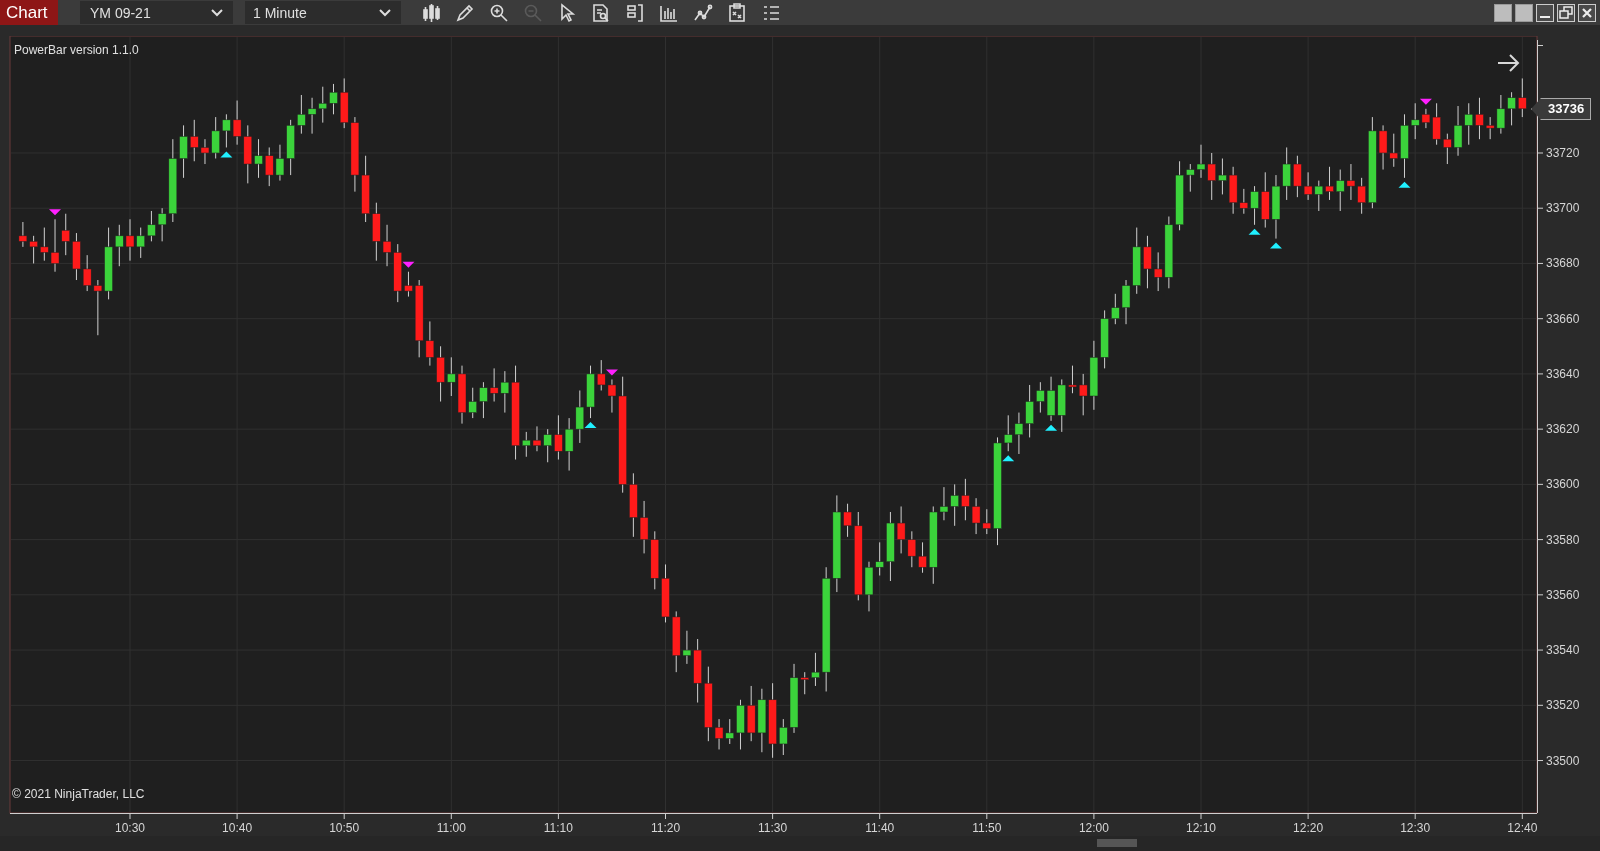 The image size is (1600, 851). I want to click on time-label: 10:40, so click(237, 828).